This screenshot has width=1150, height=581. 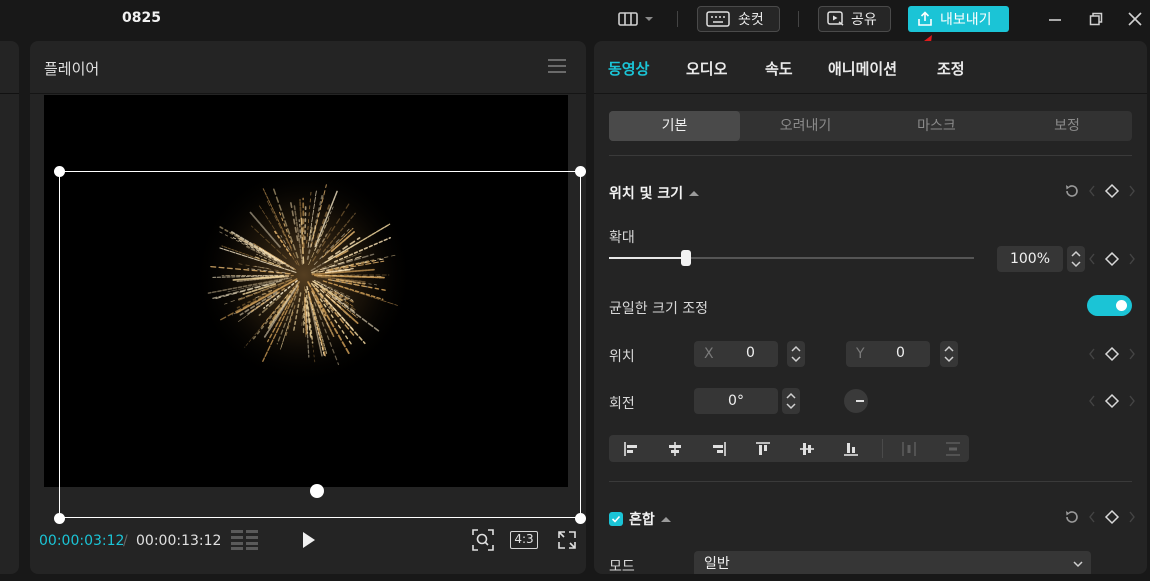 I want to click on rotation-stepper, so click(x=791, y=401).